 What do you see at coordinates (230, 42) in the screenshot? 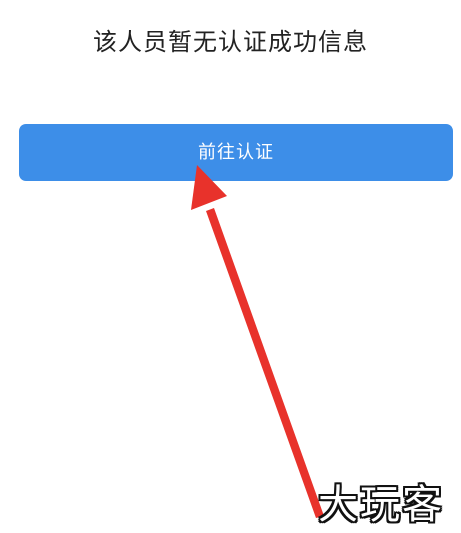
I see `no-auth-message: 该人员暂无认证成功信息` at bounding box center [230, 42].